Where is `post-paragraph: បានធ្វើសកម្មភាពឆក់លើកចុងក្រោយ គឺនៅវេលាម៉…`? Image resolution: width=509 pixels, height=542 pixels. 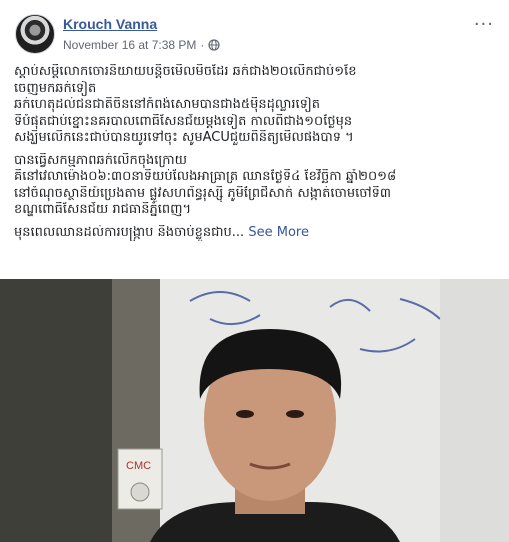 post-paragraph: បានធ្វើសកម្មភាពឆក់លើកចុងក្រោយ គឺនៅវេលាម៉… is located at coordinates (256, 186).